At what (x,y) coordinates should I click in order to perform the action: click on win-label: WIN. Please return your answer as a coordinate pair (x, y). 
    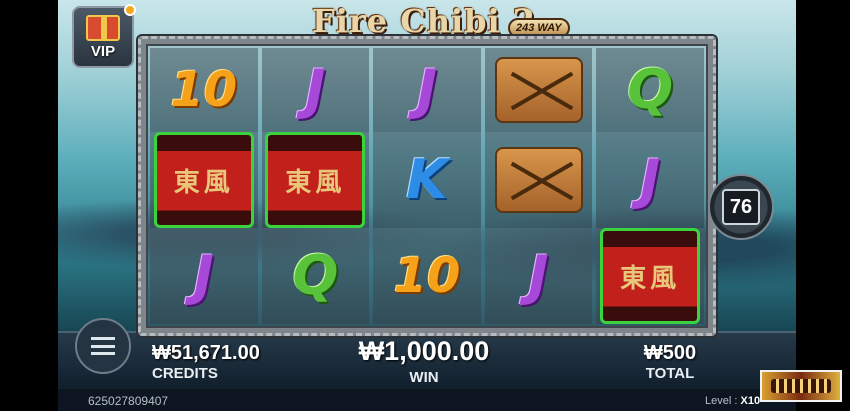
    Looking at the image, I should click on (424, 377).